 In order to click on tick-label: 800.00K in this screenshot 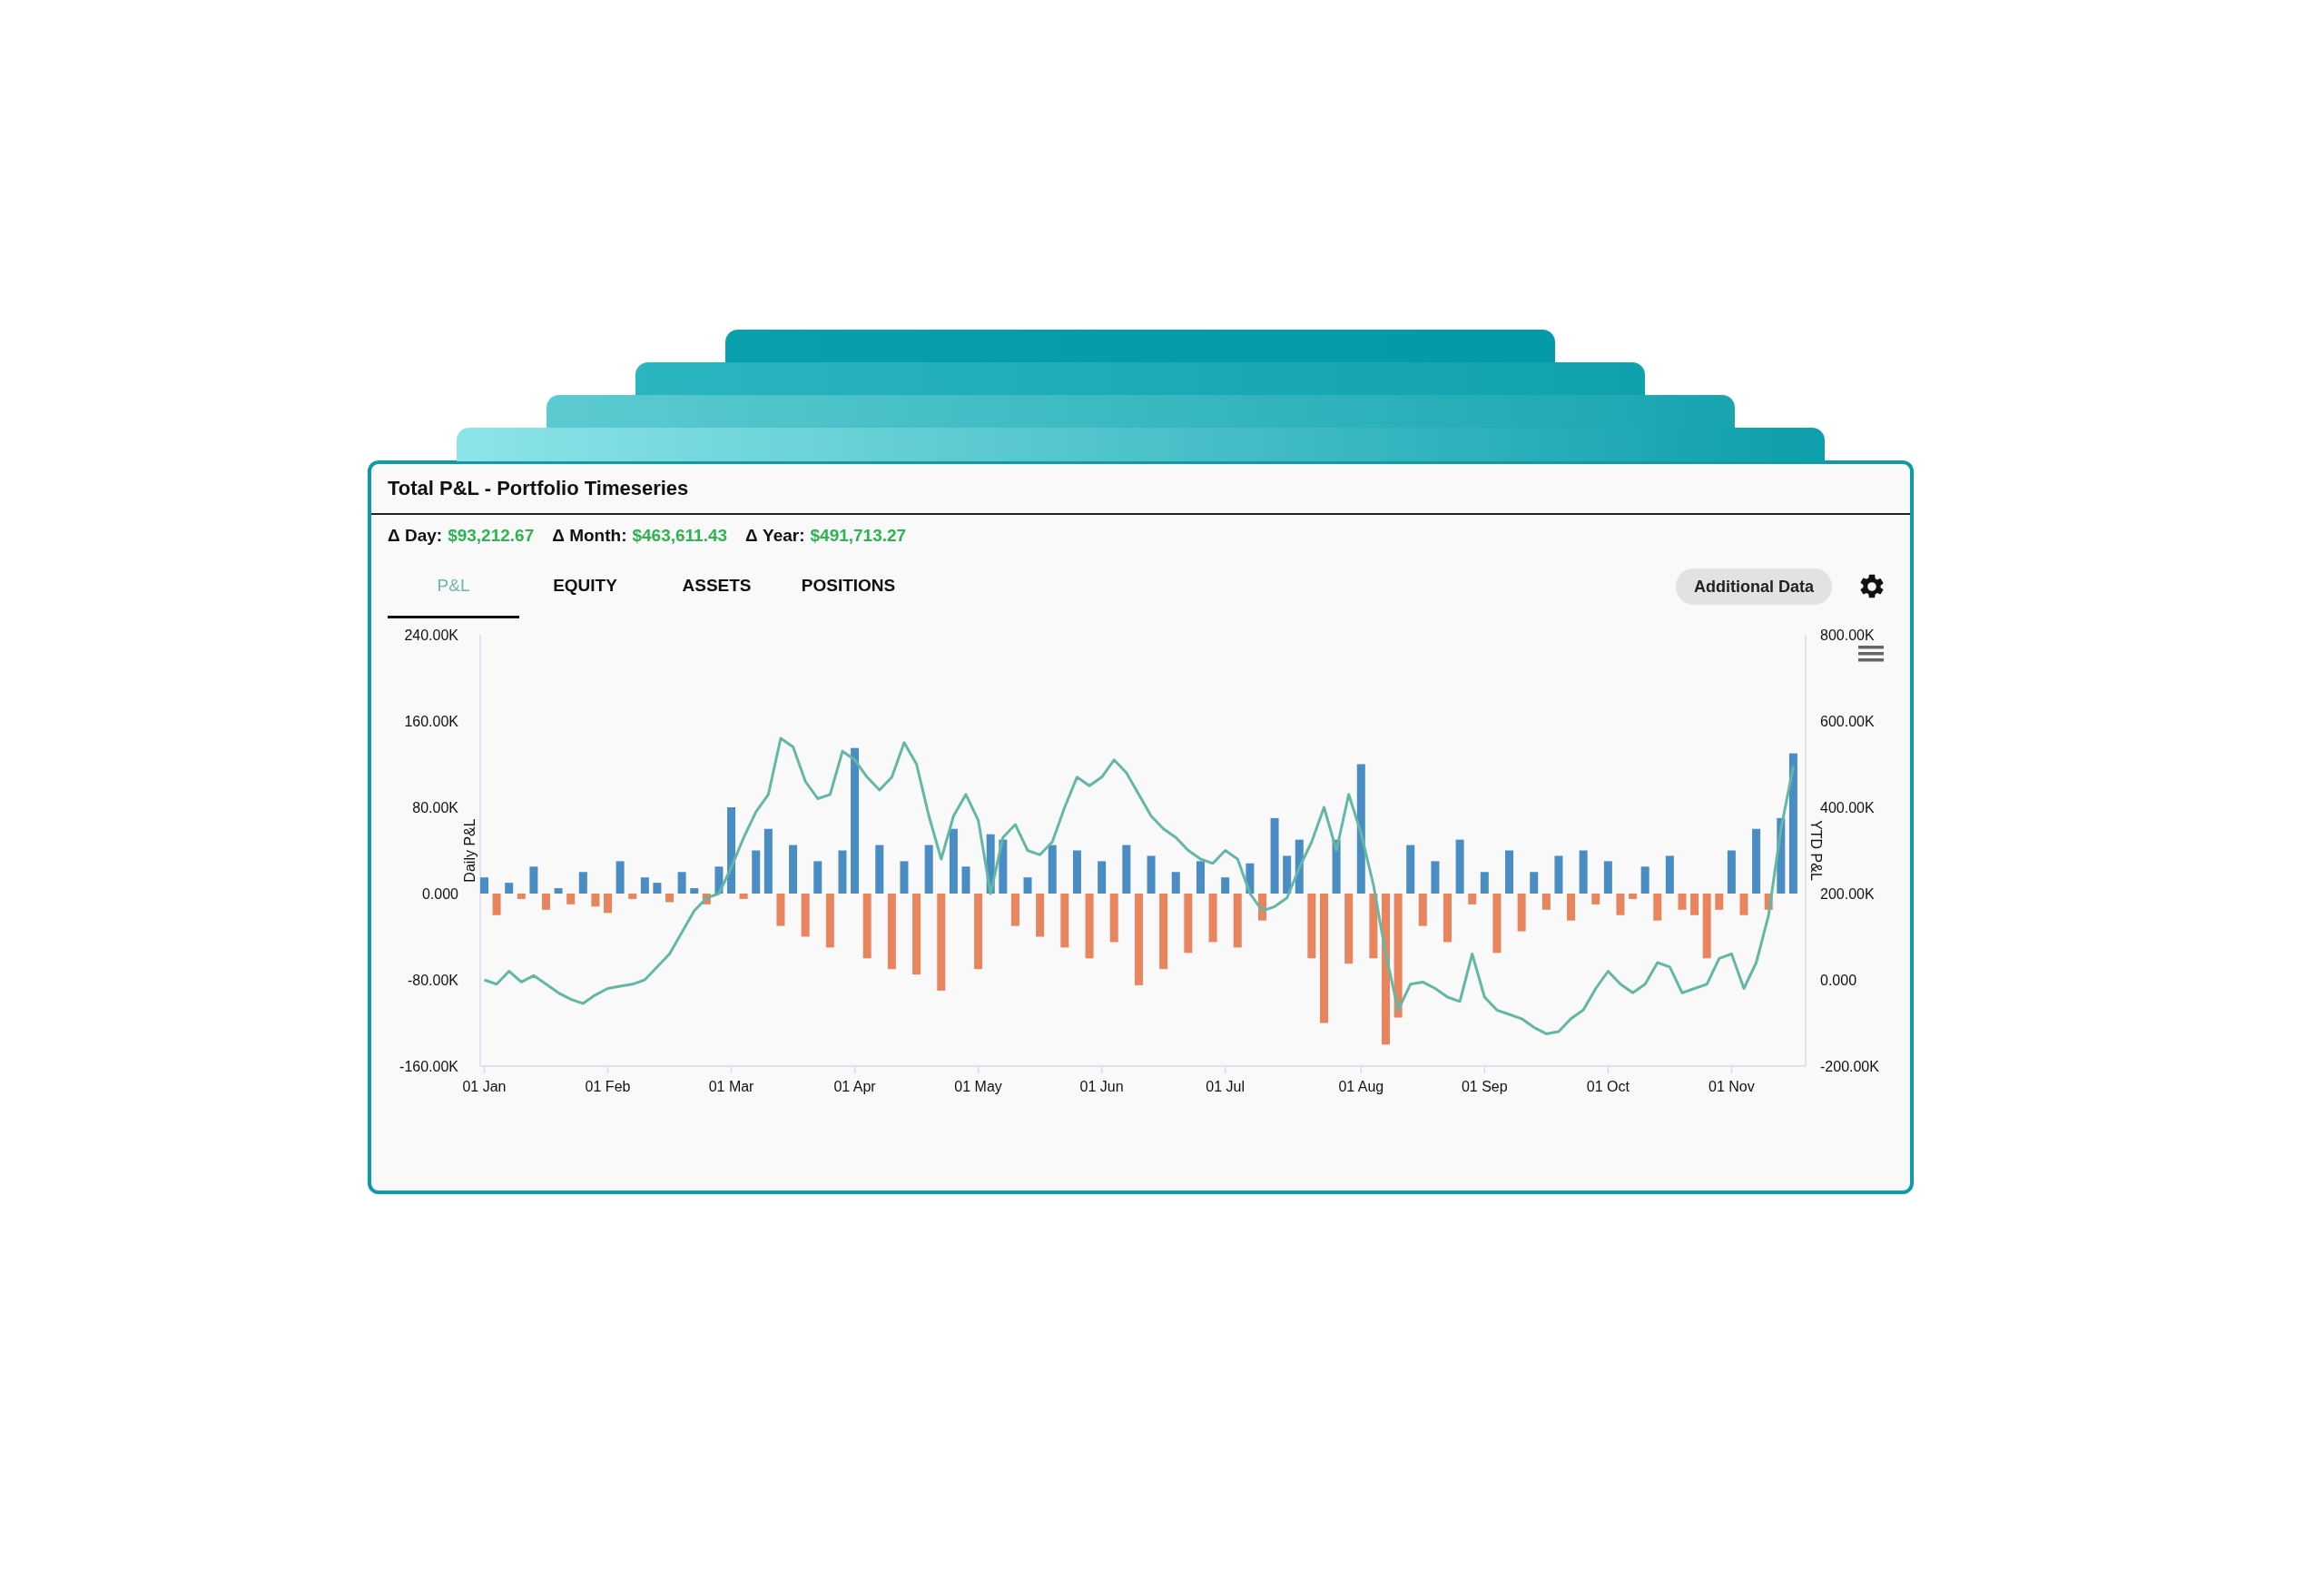, I will do `click(1847, 635)`.